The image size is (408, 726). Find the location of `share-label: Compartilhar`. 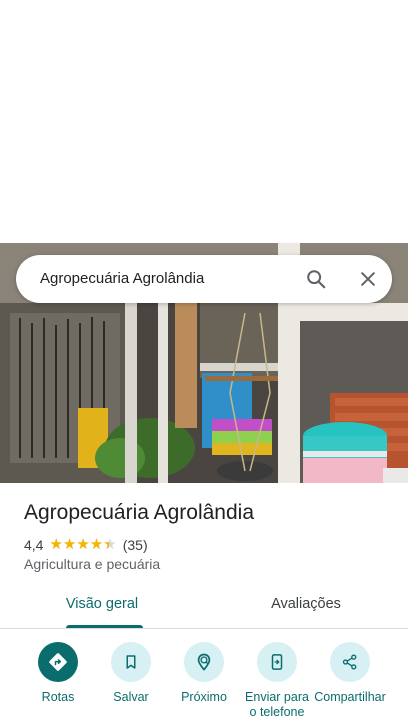

share-label: Compartilhar is located at coordinates (350, 697).